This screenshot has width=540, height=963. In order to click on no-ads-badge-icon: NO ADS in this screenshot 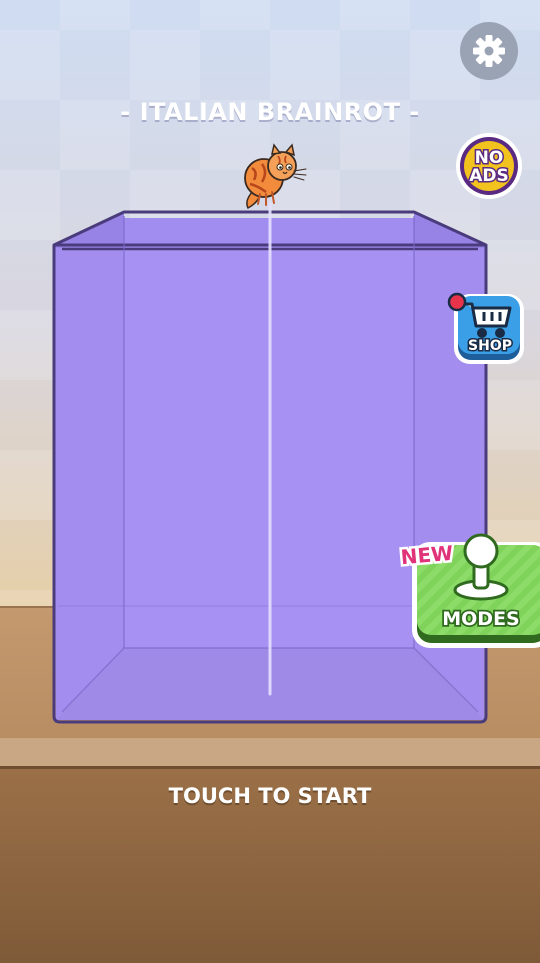, I will do `click(489, 166)`.